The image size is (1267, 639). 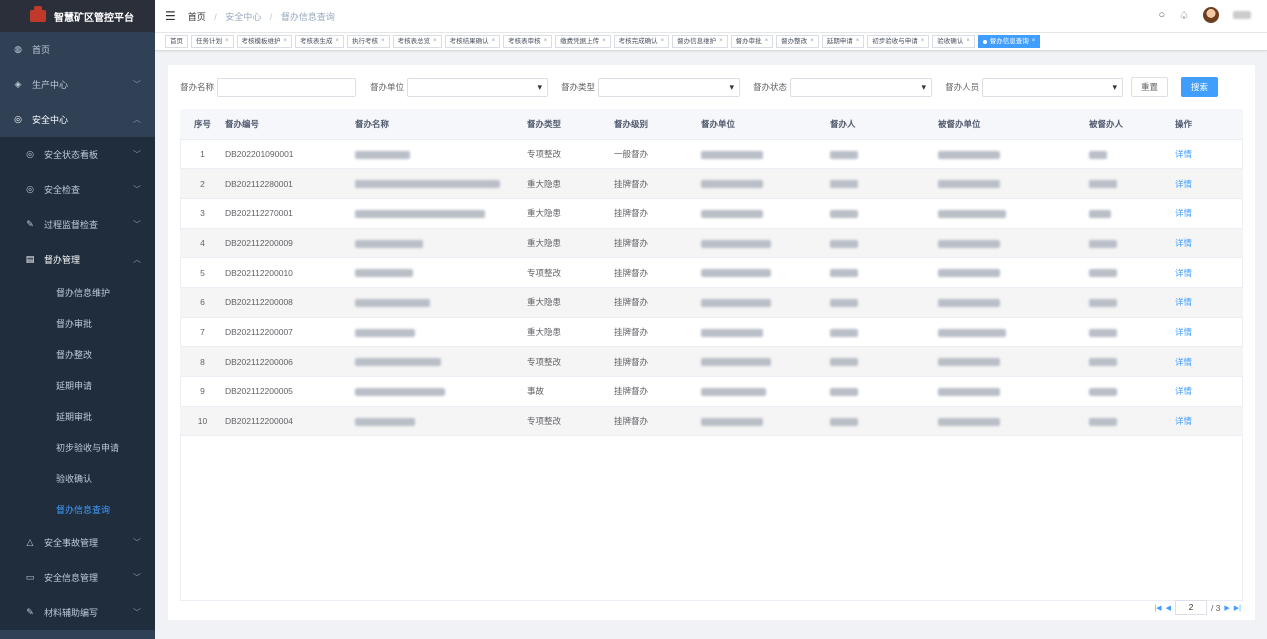 What do you see at coordinates (417, 41) in the screenshot?
I see `tag-item: 考核表总览 ×` at bounding box center [417, 41].